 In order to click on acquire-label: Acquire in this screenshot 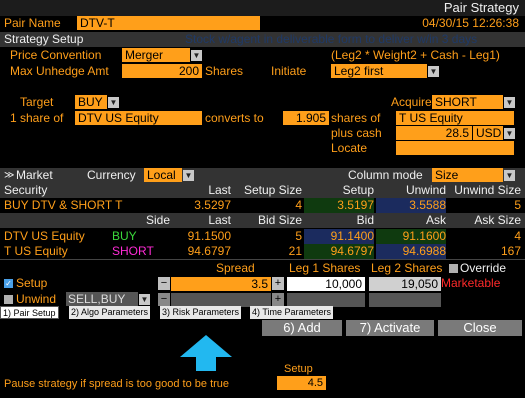, I will do `click(411, 102)`.